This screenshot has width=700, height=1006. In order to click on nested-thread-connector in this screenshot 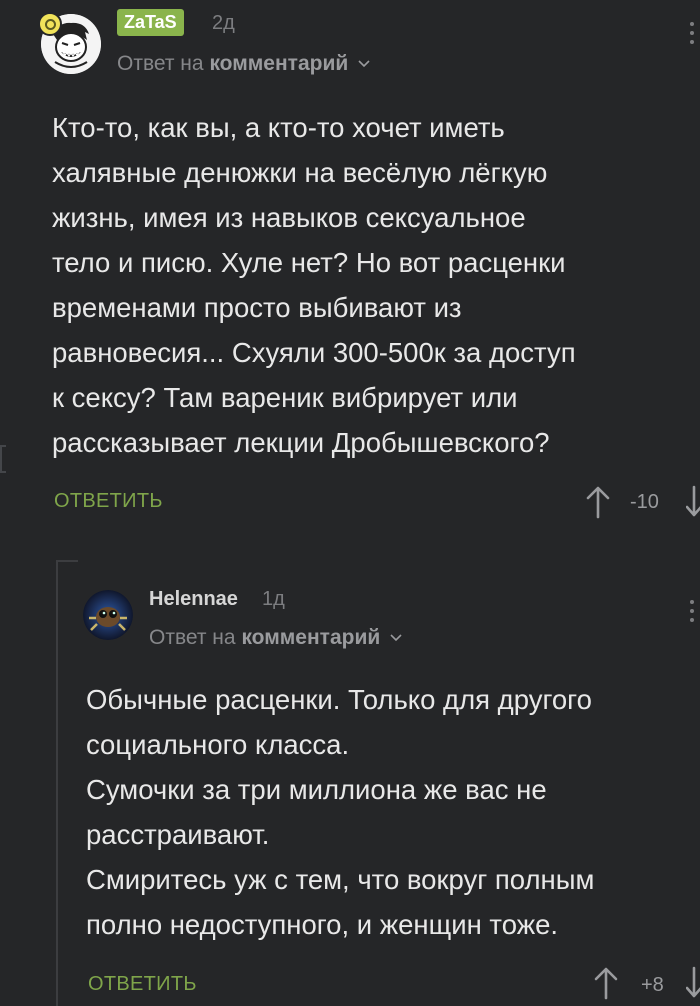, I will do `click(67, 561)`.